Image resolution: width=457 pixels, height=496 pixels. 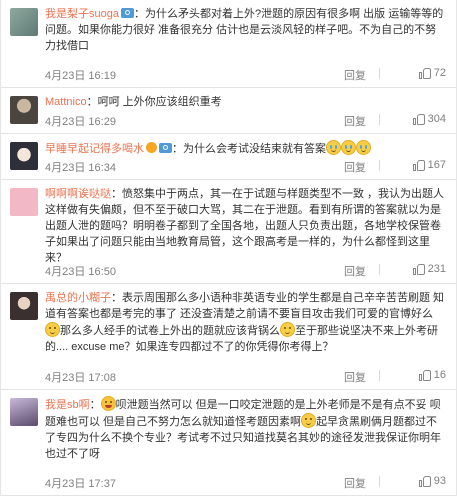 I want to click on like-button: 72, so click(x=432, y=73).